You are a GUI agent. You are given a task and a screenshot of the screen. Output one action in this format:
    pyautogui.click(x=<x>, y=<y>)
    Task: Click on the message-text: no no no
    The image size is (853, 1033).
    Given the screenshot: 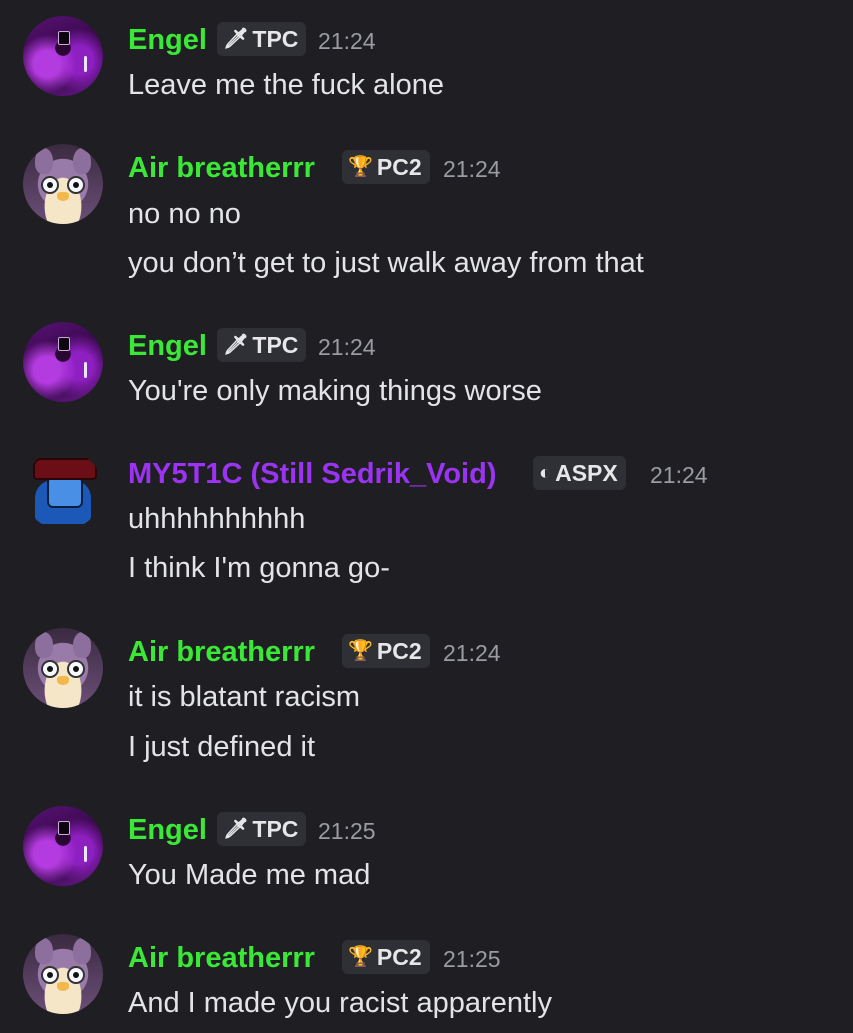 What is the action you would take?
    pyautogui.click(x=184, y=214)
    